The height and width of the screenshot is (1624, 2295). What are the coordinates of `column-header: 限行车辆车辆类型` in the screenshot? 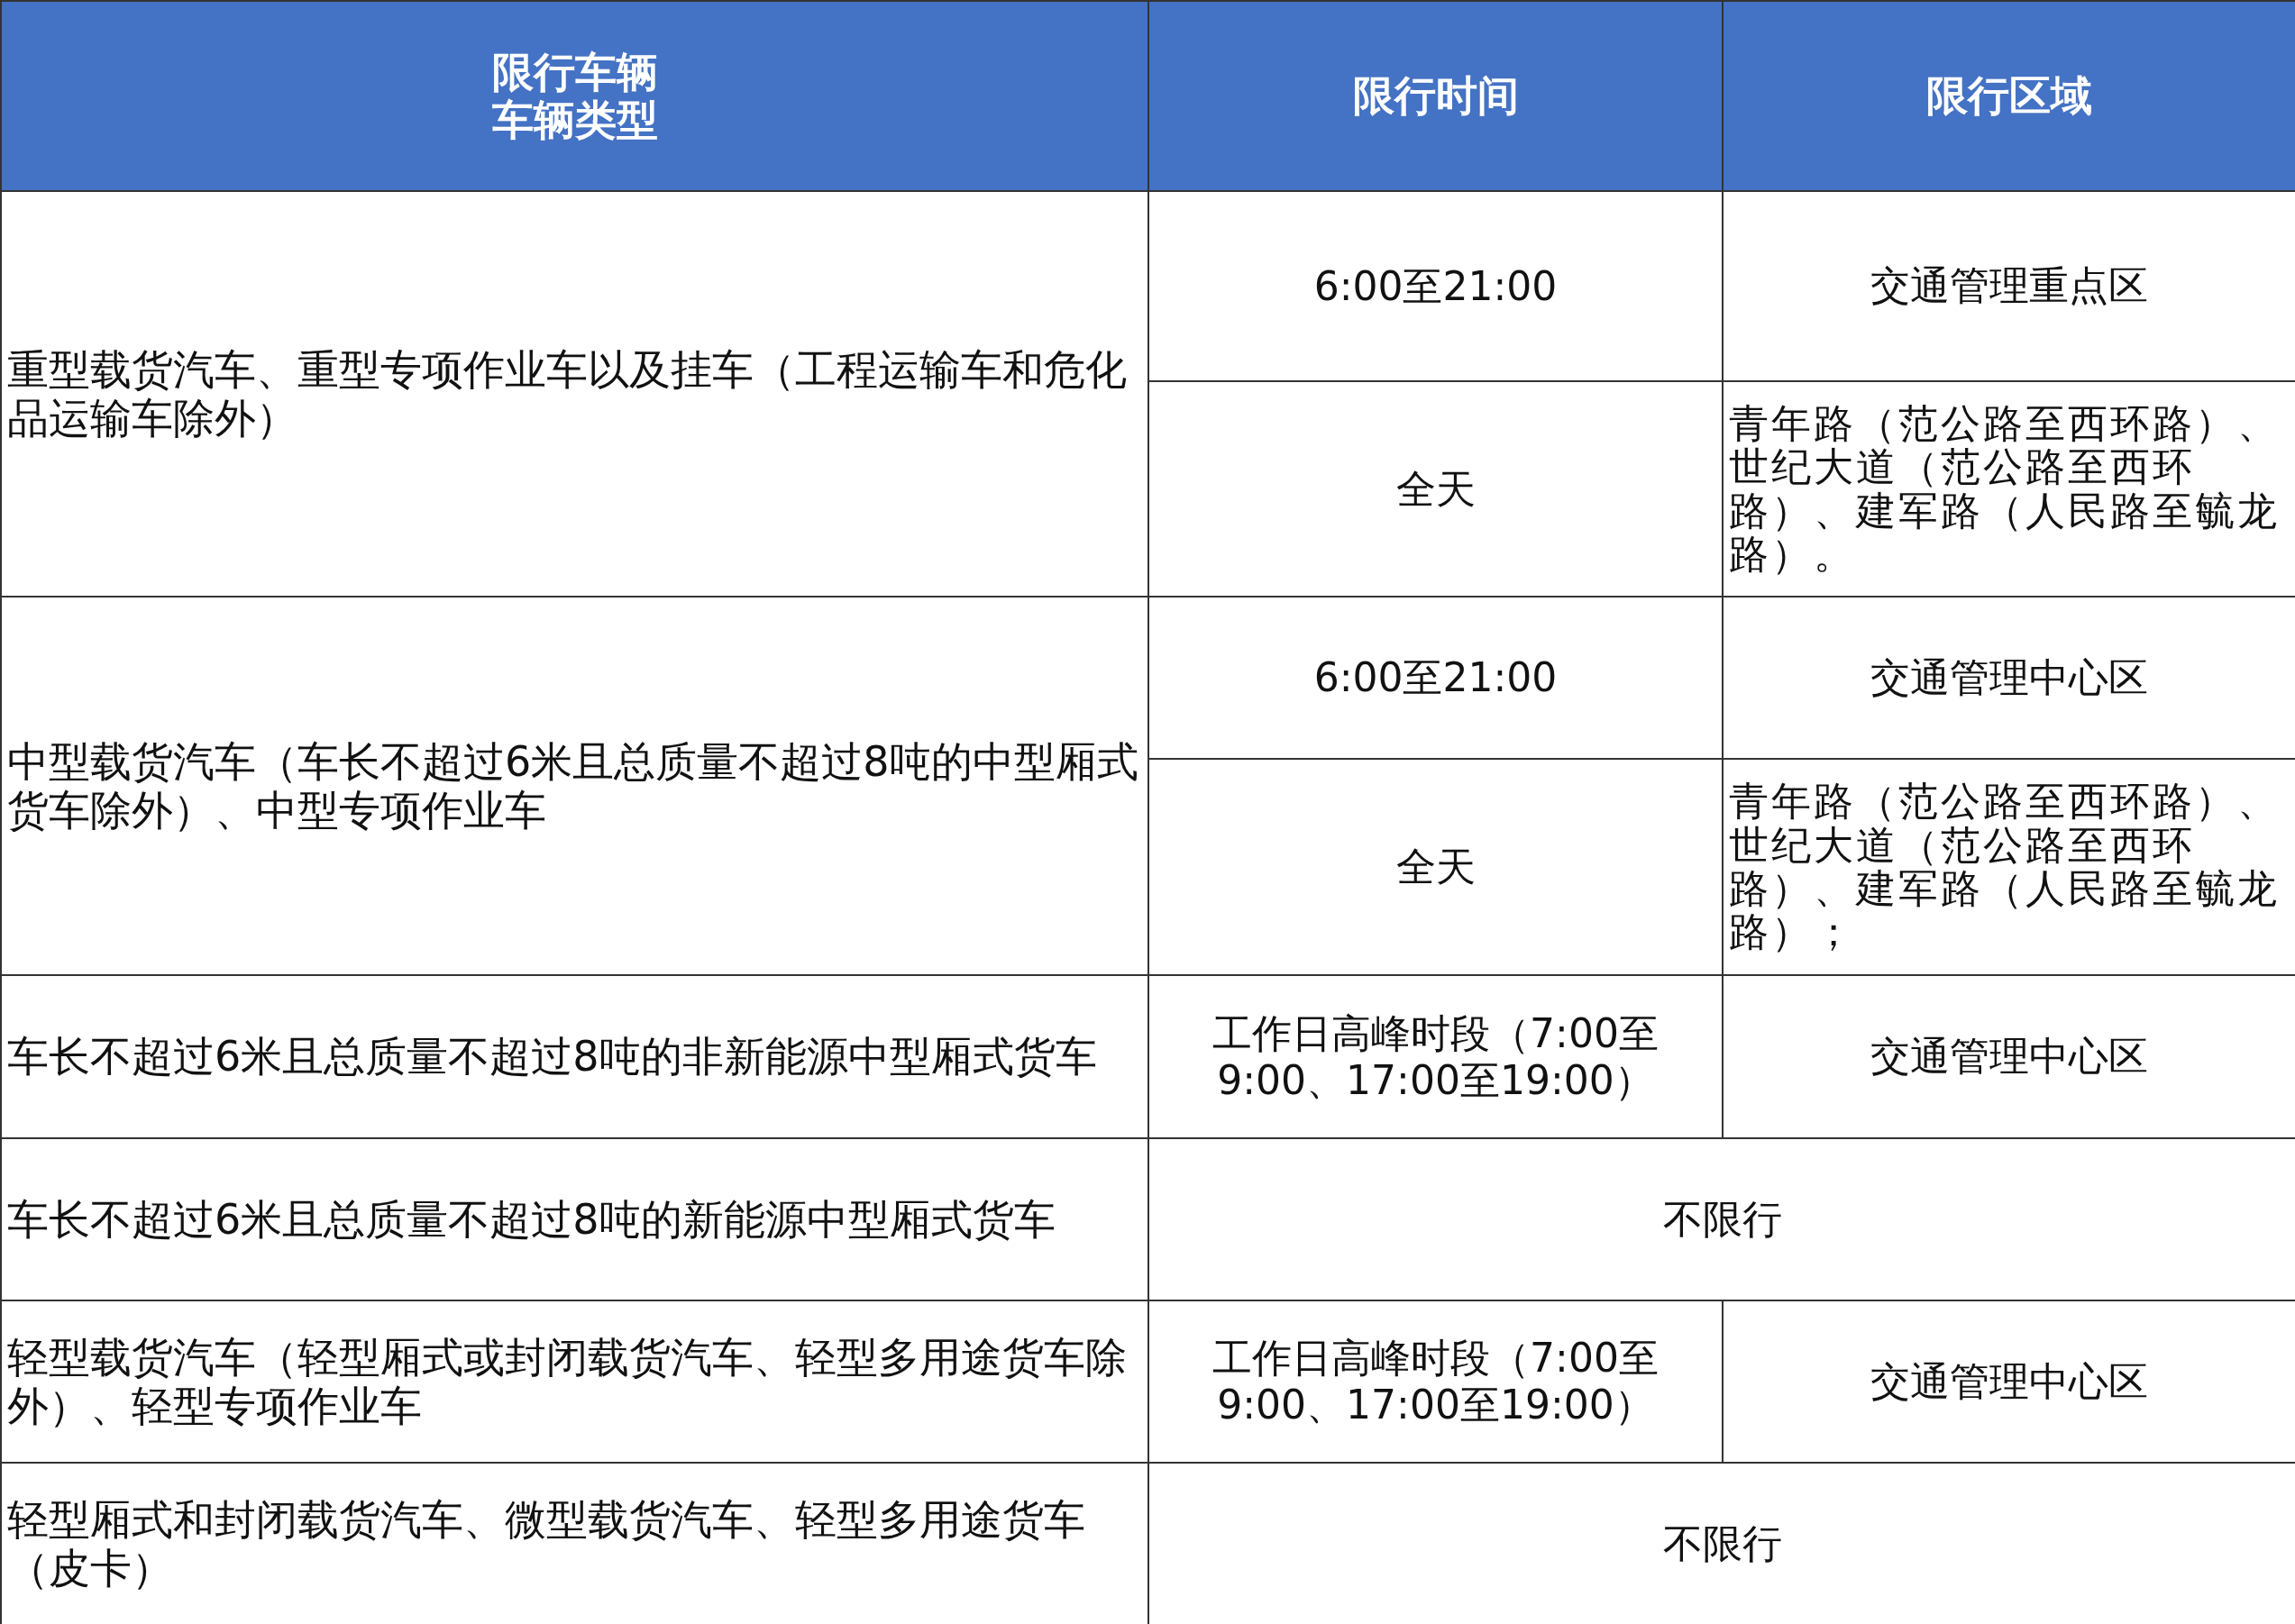 It's located at (574, 96).